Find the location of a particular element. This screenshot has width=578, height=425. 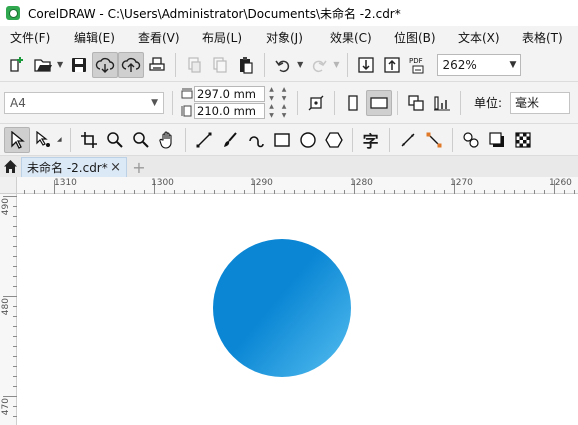

open-folder-icon is located at coordinates (43, 65).